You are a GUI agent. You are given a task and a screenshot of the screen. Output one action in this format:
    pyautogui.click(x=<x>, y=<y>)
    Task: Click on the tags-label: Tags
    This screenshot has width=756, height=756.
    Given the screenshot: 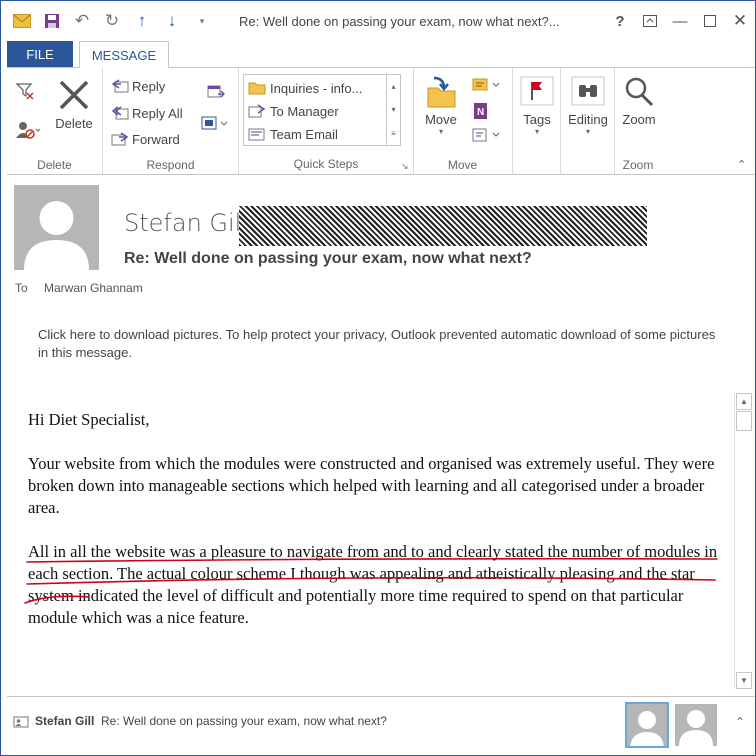 What is the action you would take?
    pyautogui.click(x=537, y=119)
    